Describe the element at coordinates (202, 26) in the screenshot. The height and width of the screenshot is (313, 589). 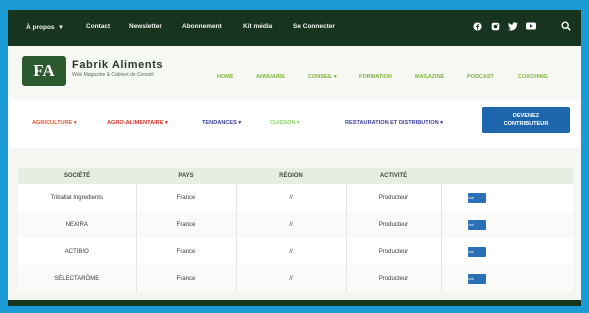
I see `top-link-abonnement: Abonnement` at that location.